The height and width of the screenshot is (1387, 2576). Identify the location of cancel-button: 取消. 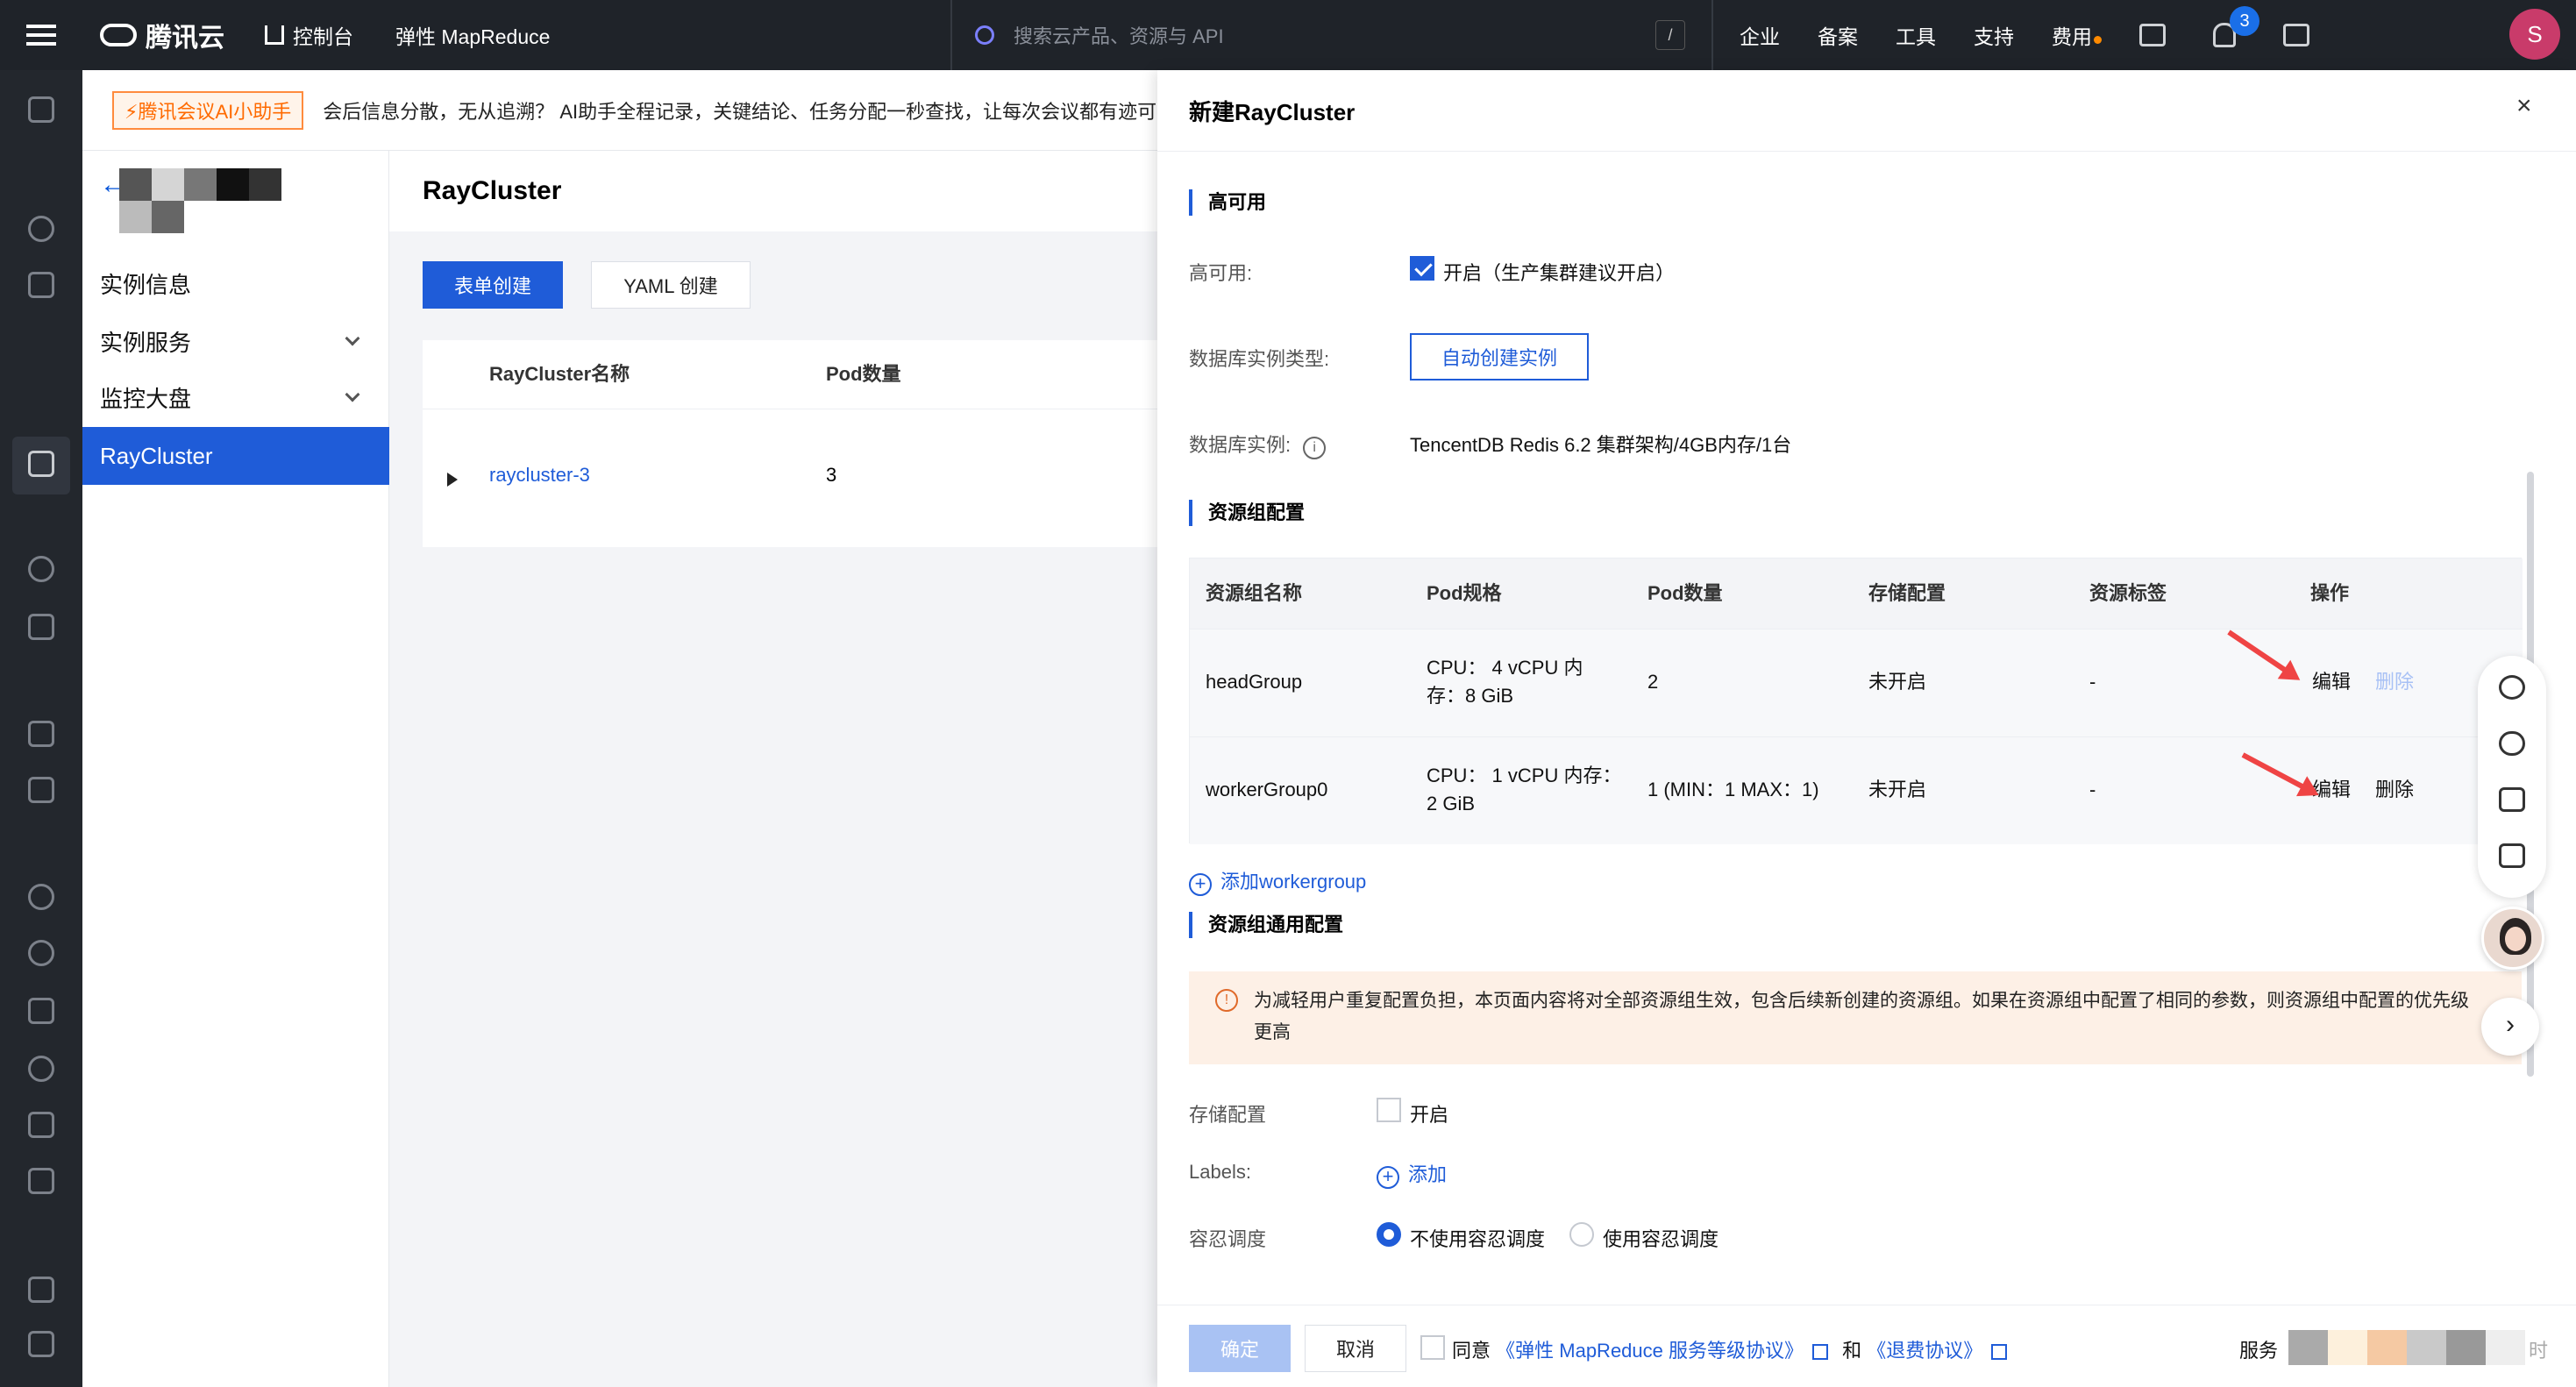
(1355, 1348).